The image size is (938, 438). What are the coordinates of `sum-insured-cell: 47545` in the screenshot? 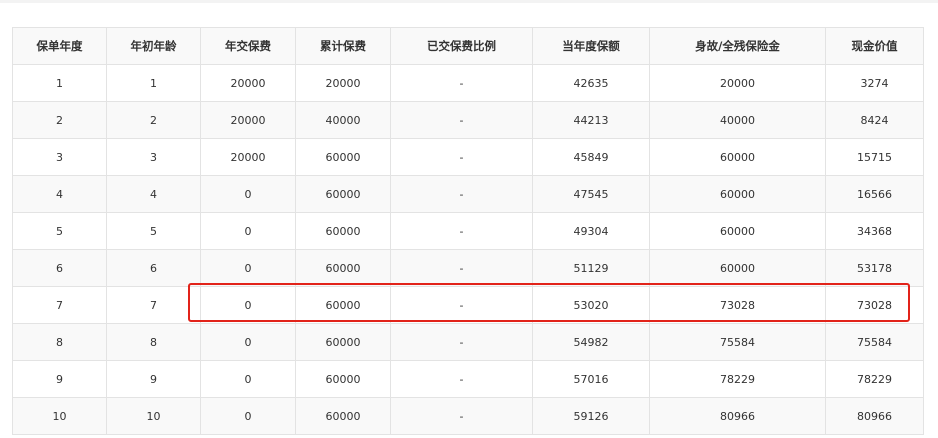 It's located at (591, 194).